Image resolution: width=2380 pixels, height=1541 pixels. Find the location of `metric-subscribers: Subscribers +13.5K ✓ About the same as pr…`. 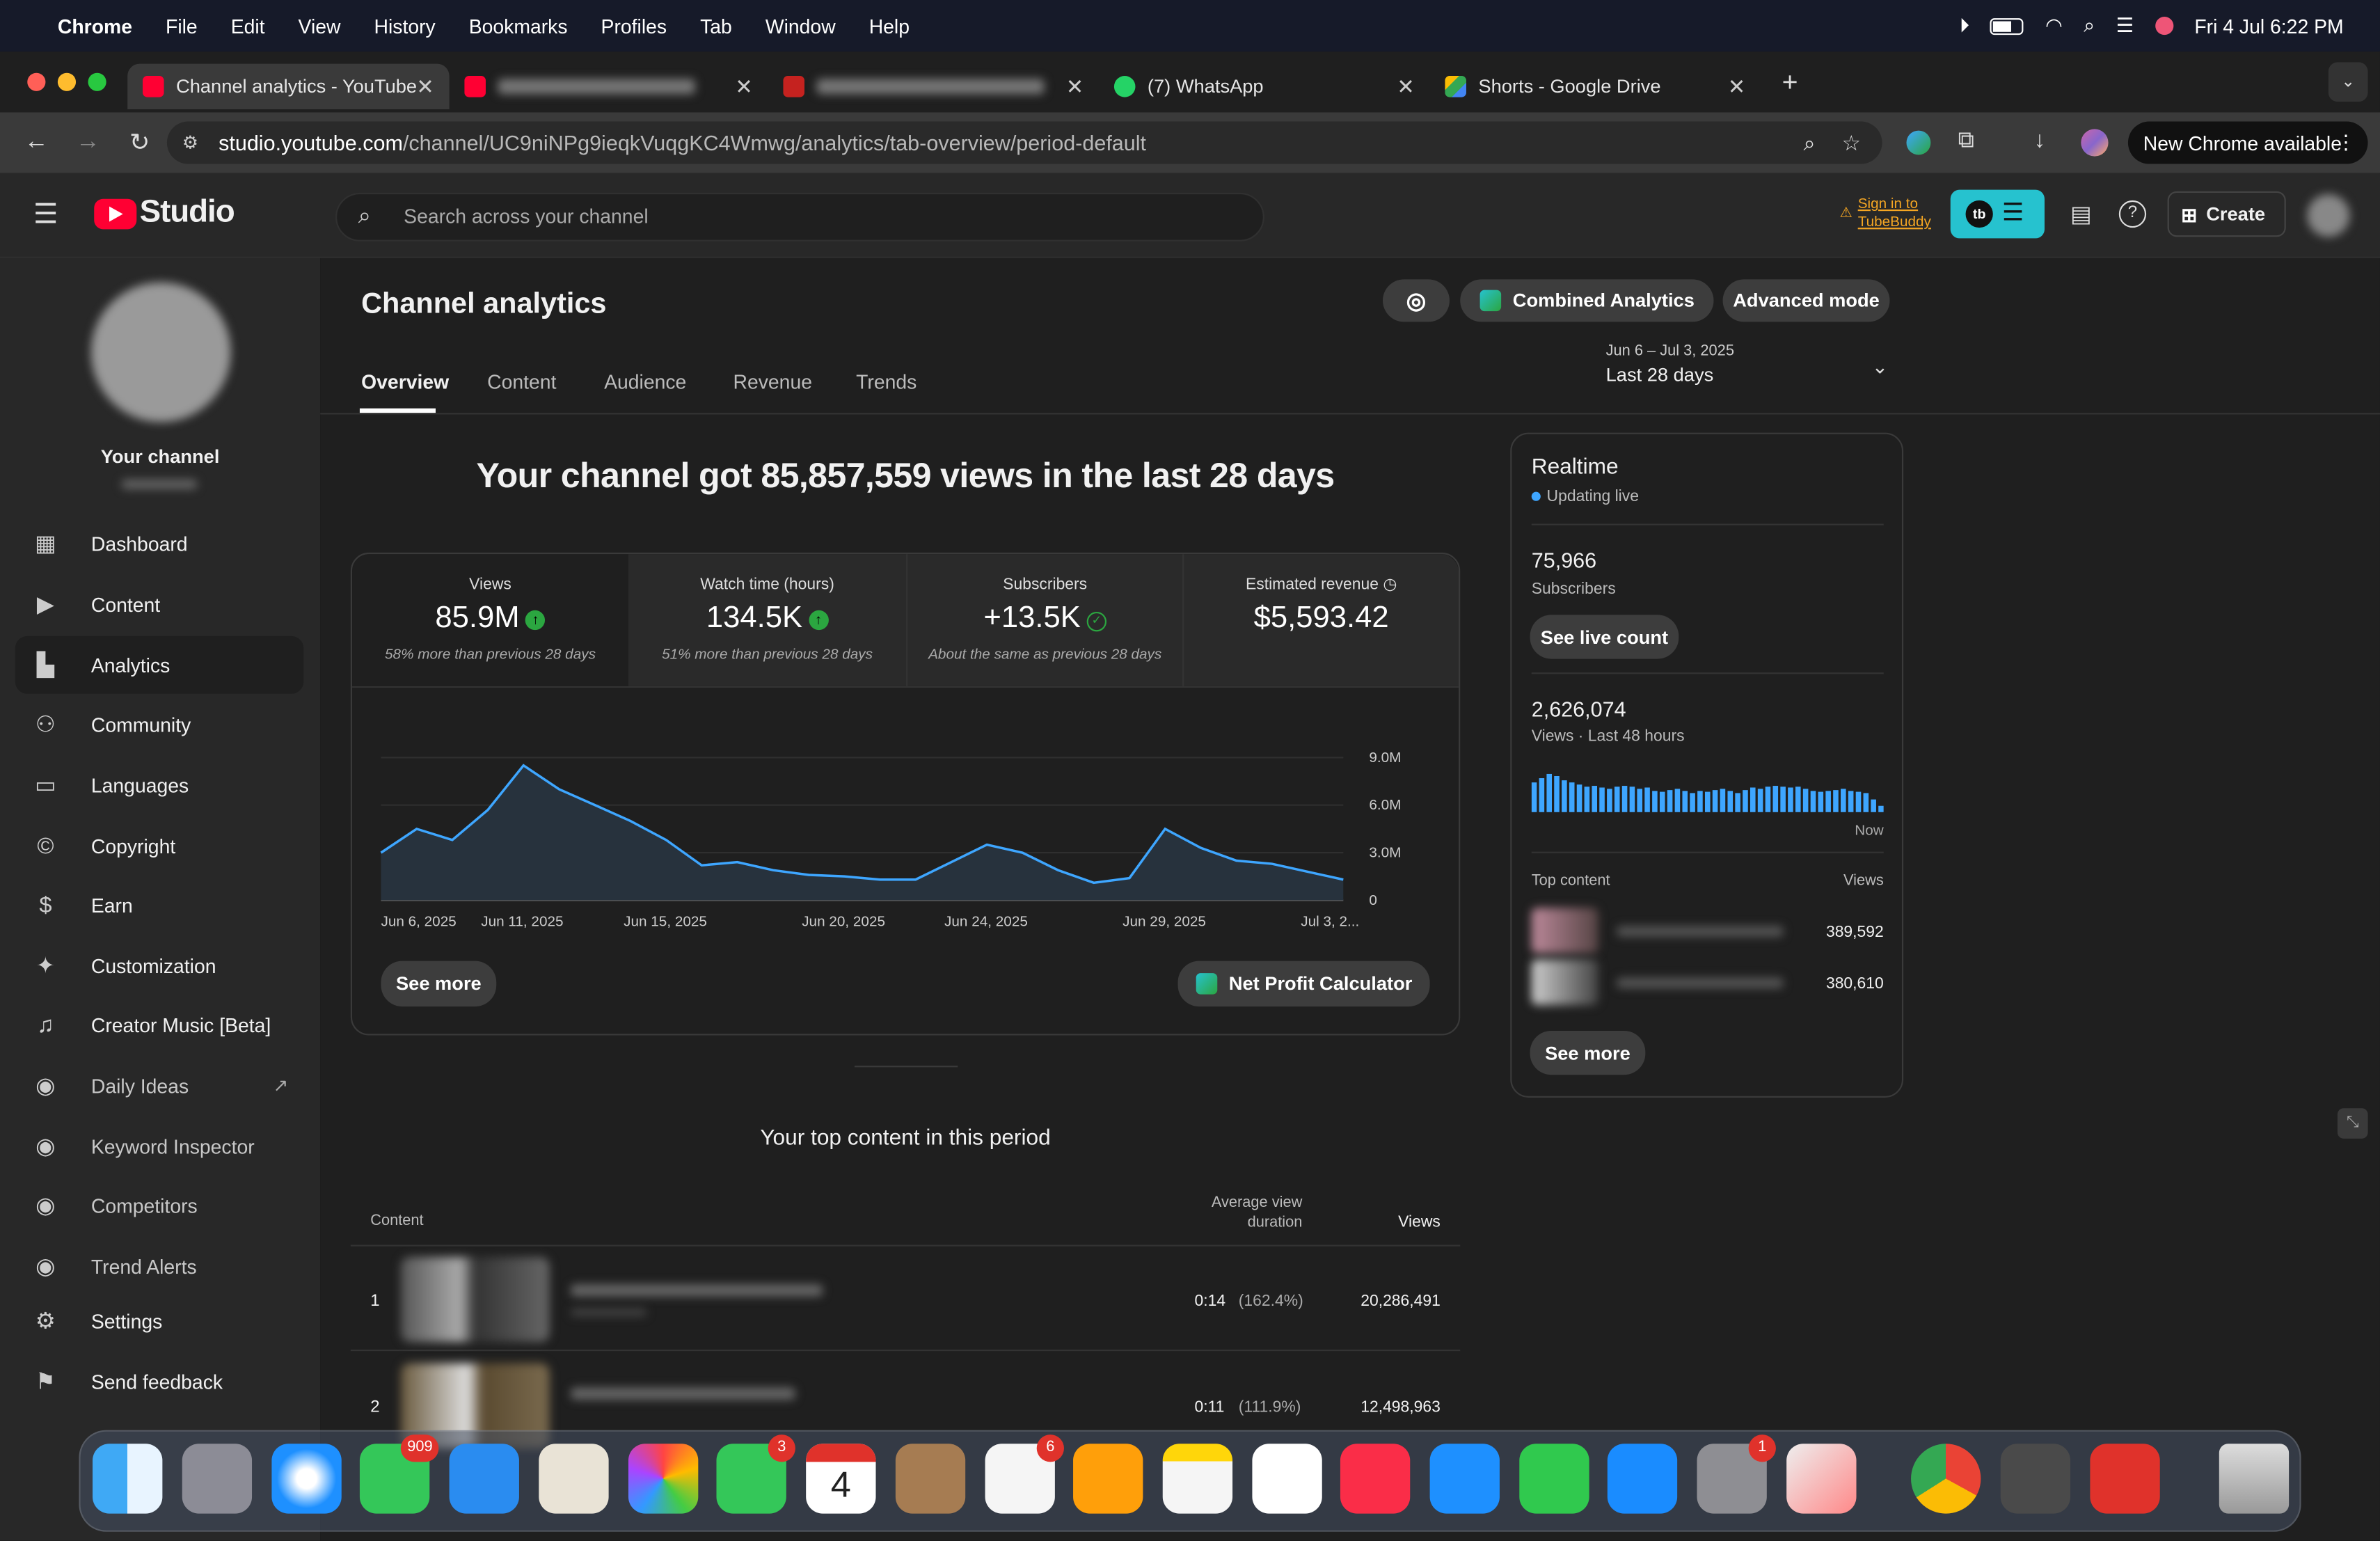

metric-subscribers: Subscribers +13.5K ✓ About the same as pr… is located at coordinates (1044, 620).